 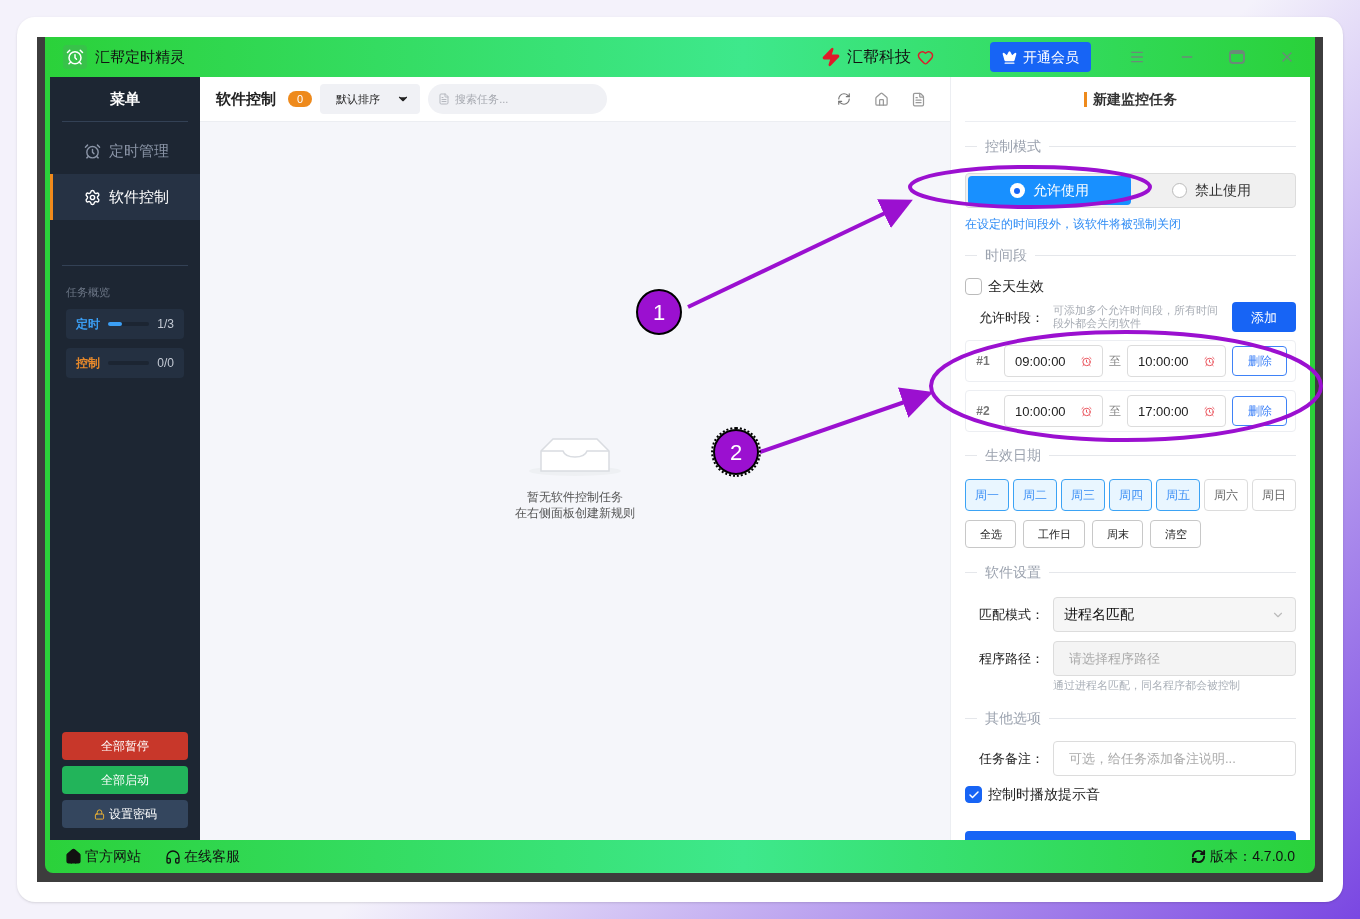 I want to click on footer-link: 在线客服, so click(x=202, y=856).